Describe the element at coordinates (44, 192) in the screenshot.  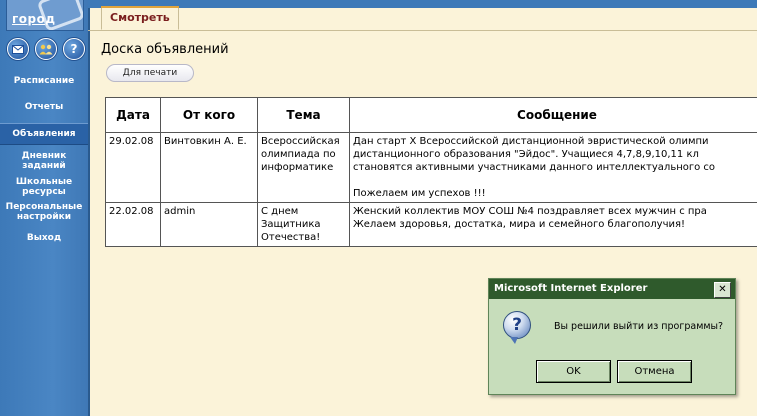
I see `sidebar-item-label: ресурсы` at that location.